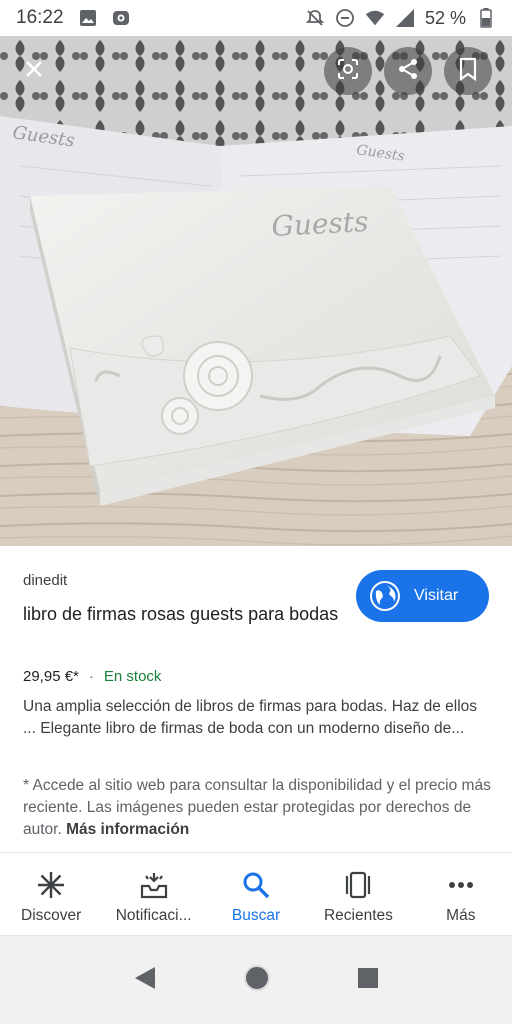 This screenshot has height=1024, width=512. I want to click on nav-search: Buscar, so click(256, 894).